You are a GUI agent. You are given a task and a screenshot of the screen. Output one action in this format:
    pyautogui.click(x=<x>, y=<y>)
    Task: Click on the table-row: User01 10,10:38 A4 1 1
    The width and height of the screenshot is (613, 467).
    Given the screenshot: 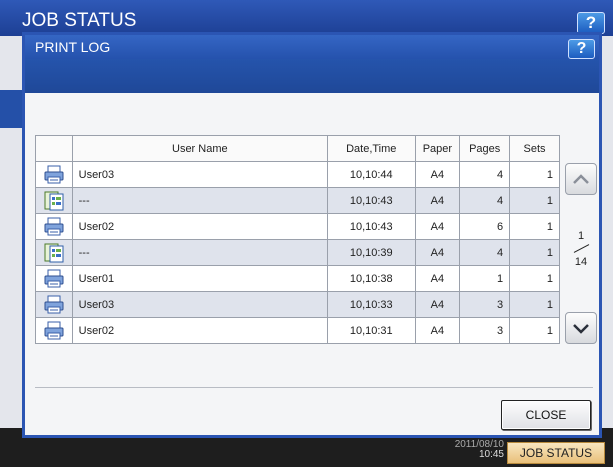 What is the action you would take?
    pyautogui.click(x=297, y=278)
    